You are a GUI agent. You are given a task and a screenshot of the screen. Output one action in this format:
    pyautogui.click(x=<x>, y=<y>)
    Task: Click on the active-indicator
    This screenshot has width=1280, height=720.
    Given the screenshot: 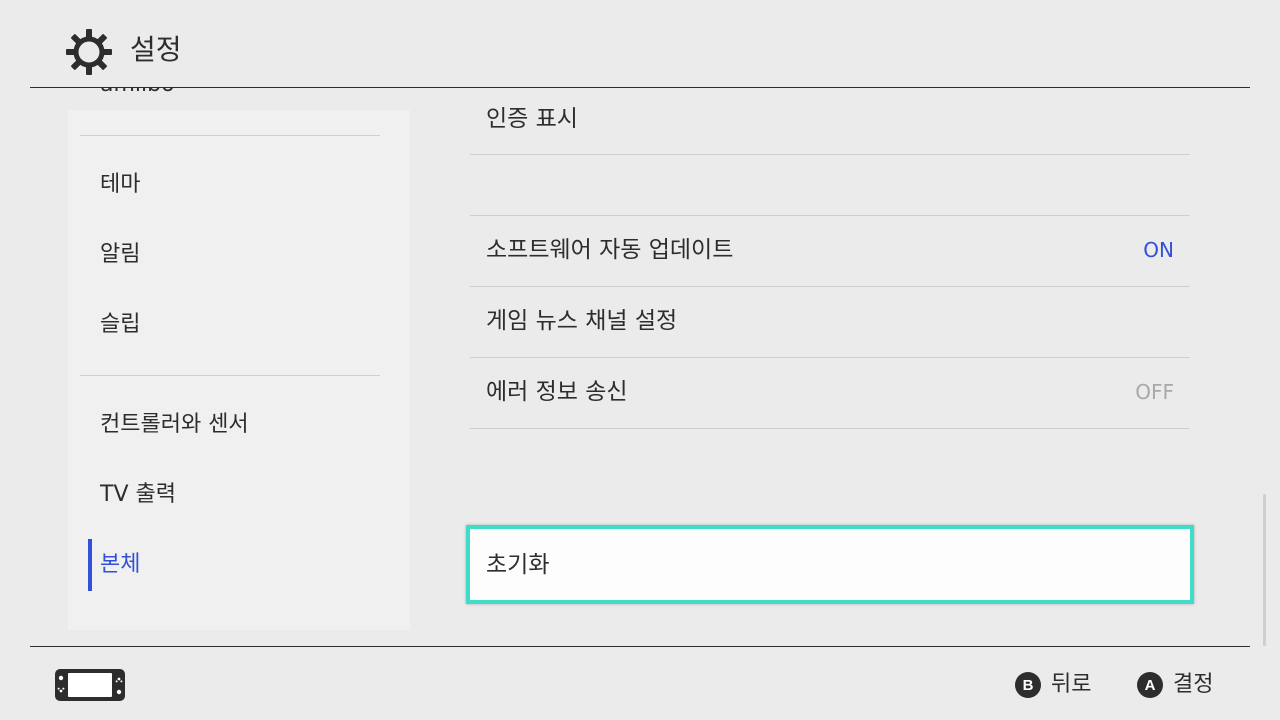 What is the action you would take?
    pyautogui.click(x=90, y=565)
    